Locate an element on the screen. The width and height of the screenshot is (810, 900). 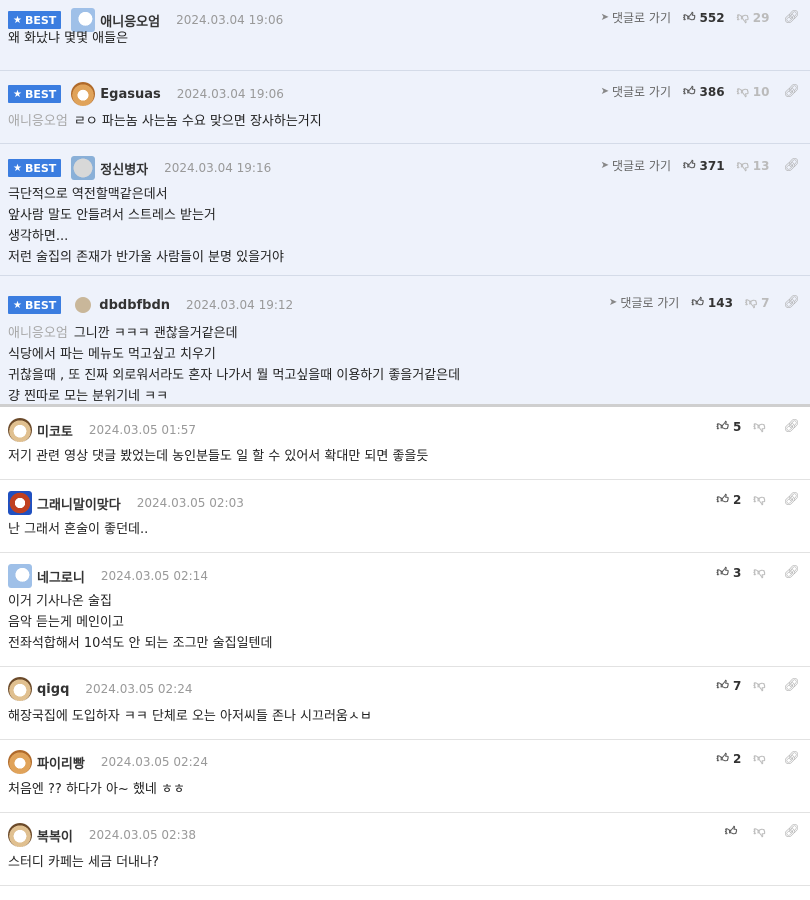
comment-text: 전좌석합해서 10석도 안 되는 조그만 술집일텐데 is located at coordinates (140, 643).